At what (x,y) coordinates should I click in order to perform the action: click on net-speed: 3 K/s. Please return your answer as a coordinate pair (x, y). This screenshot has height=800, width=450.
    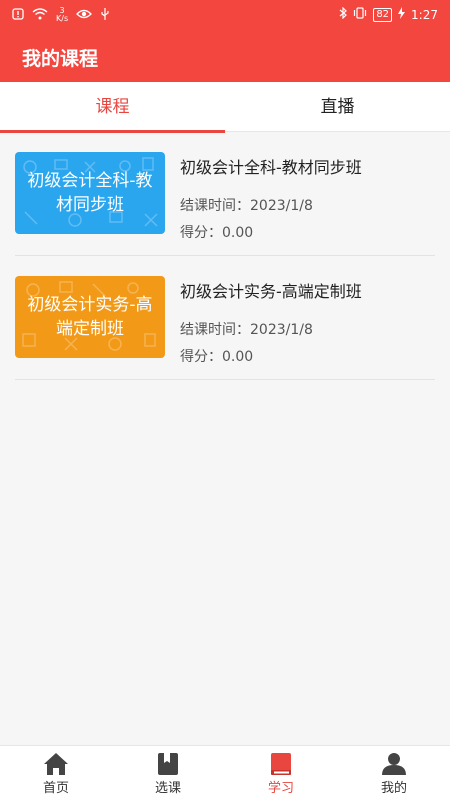
    Looking at the image, I should click on (62, 15).